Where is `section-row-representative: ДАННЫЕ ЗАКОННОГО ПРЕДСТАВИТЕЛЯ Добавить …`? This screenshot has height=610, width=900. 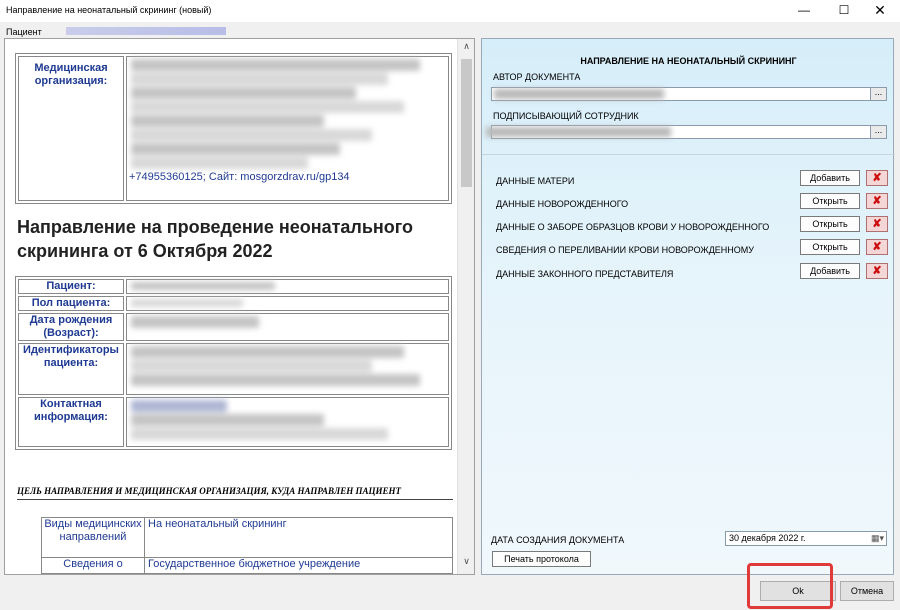
section-row-representative: ДАННЫЕ ЗАКОННОГО ПРЕДСТАВИТЕЛЯ Добавить … is located at coordinates (692, 273).